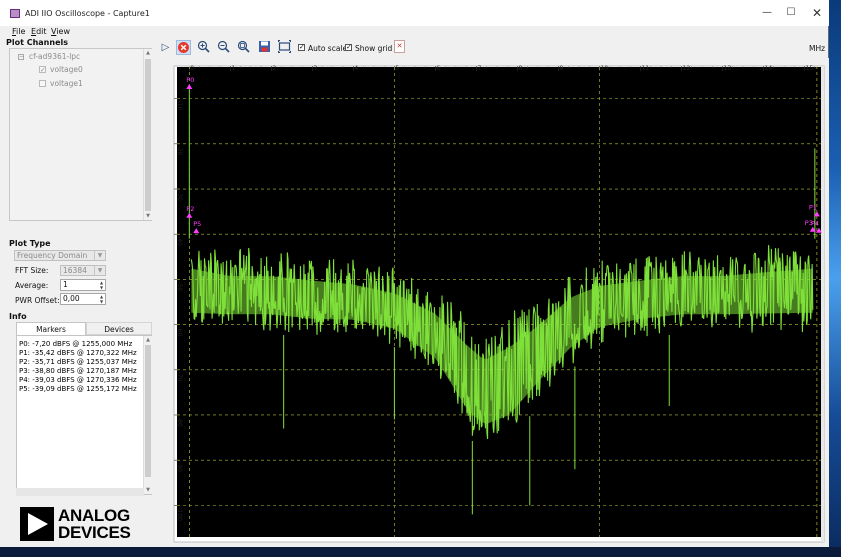  What do you see at coordinates (179, 106) in the screenshot?
I see `y-tick-label: -10` at bounding box center [179, 106].